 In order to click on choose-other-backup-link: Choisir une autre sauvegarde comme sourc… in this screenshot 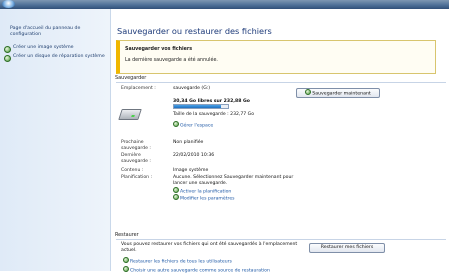, I will do `click(196, 270)`.